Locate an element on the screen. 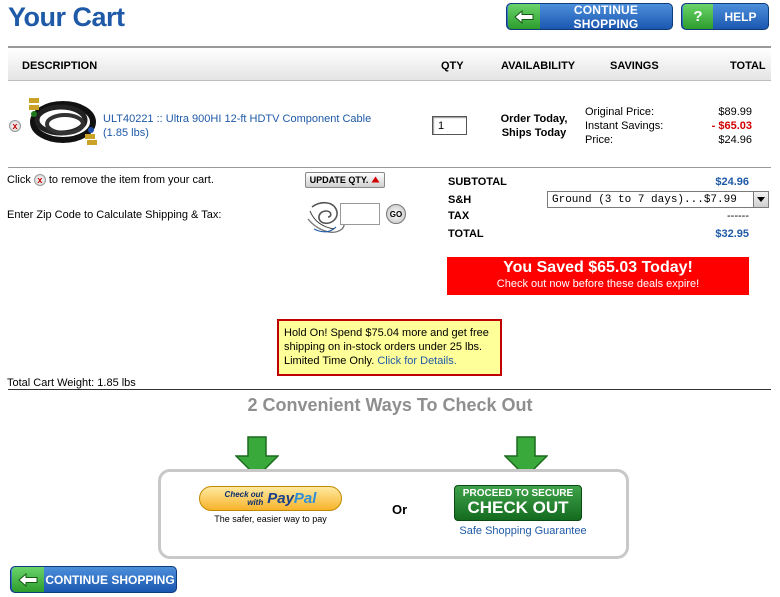 This screenshot has width=780, height=597. savings-labels: Original Price: Instant Savings: Price: is located at coordinates (624, 126).